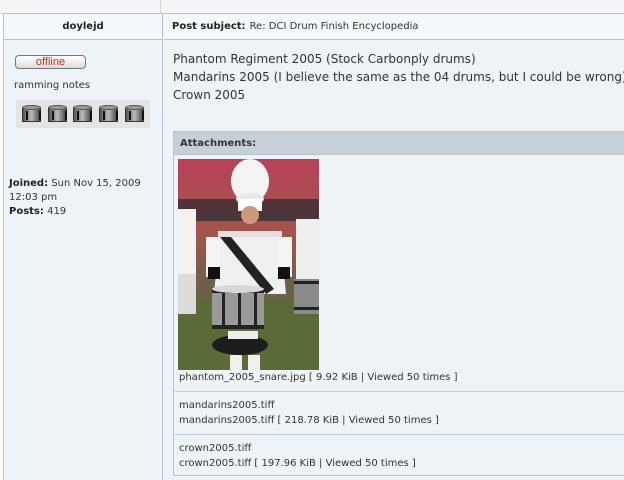 Image resolution: width=624 pixels, height=480 pixels. Describe the element at coordinates (399, 143) in the screenshot. I see `attachments-header: Attachments:` at that location.